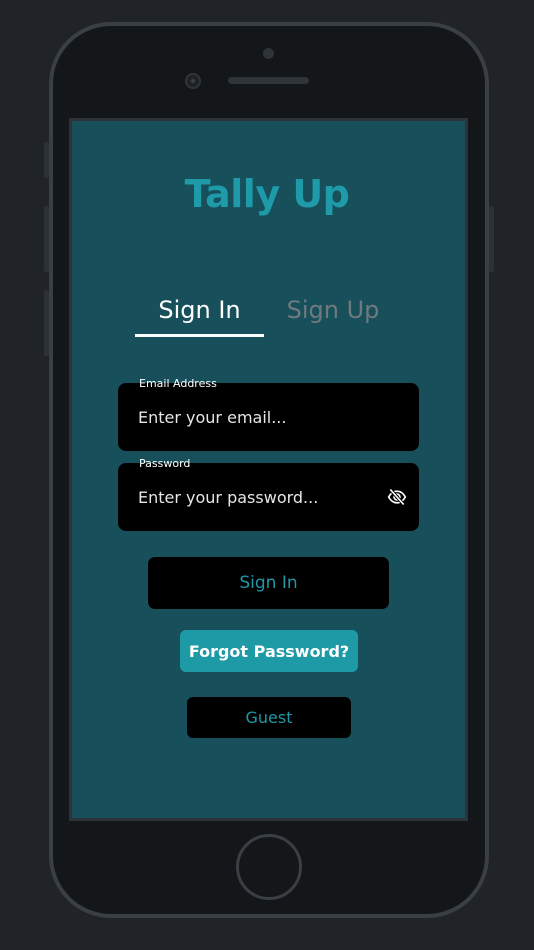  What do you see at coordinates (268, 80) in the screenshot?
I see `earpiece-speaker` at bounding box center [268, 80].